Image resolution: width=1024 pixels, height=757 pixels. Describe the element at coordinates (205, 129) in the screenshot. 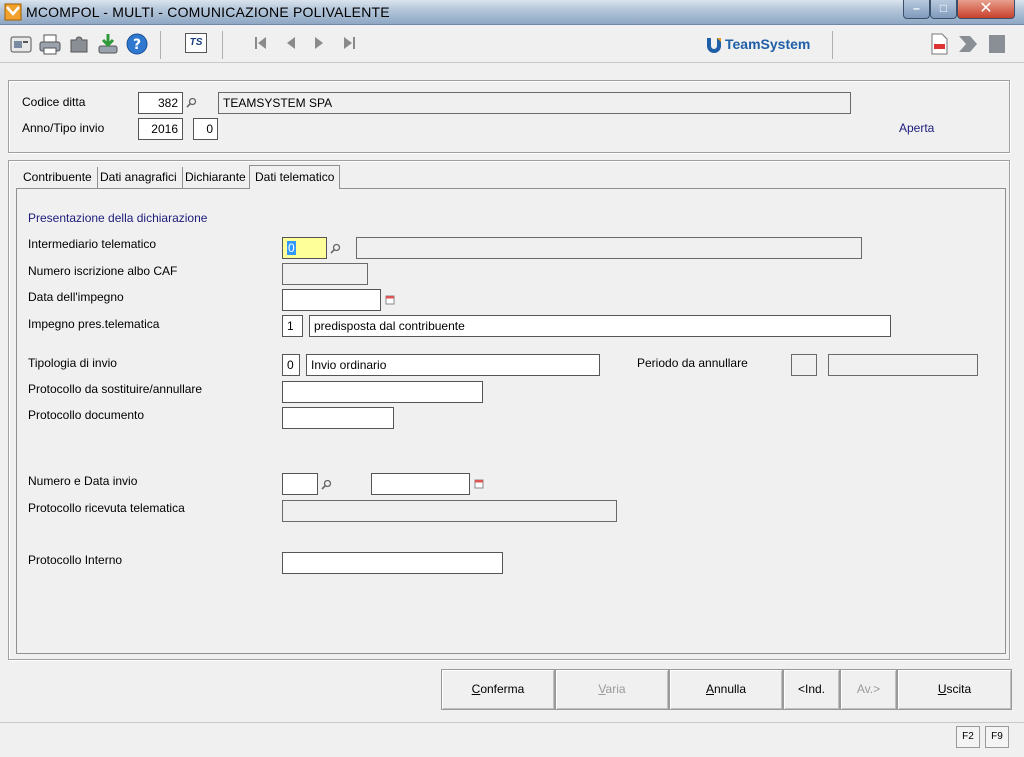

I see `tipo-invio-field: 0` at that location.